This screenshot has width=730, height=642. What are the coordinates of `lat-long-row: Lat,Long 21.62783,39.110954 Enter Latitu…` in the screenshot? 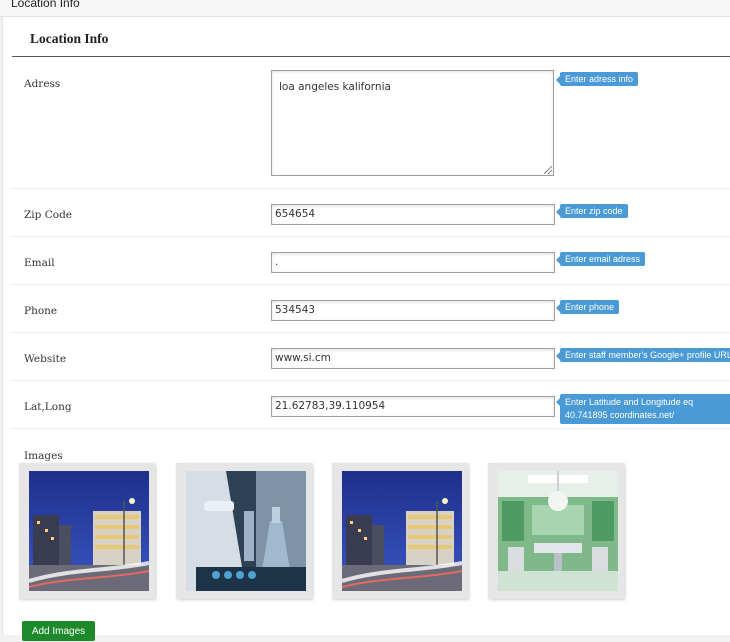 It's located at (371, 405).